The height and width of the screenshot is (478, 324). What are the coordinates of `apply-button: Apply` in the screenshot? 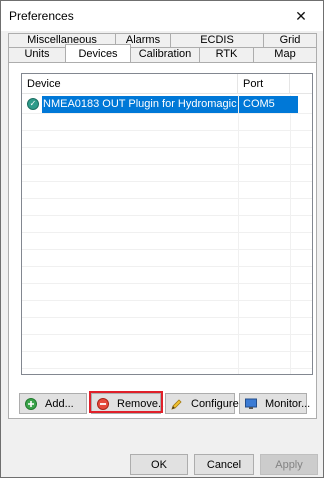 It's located at (289, 464).